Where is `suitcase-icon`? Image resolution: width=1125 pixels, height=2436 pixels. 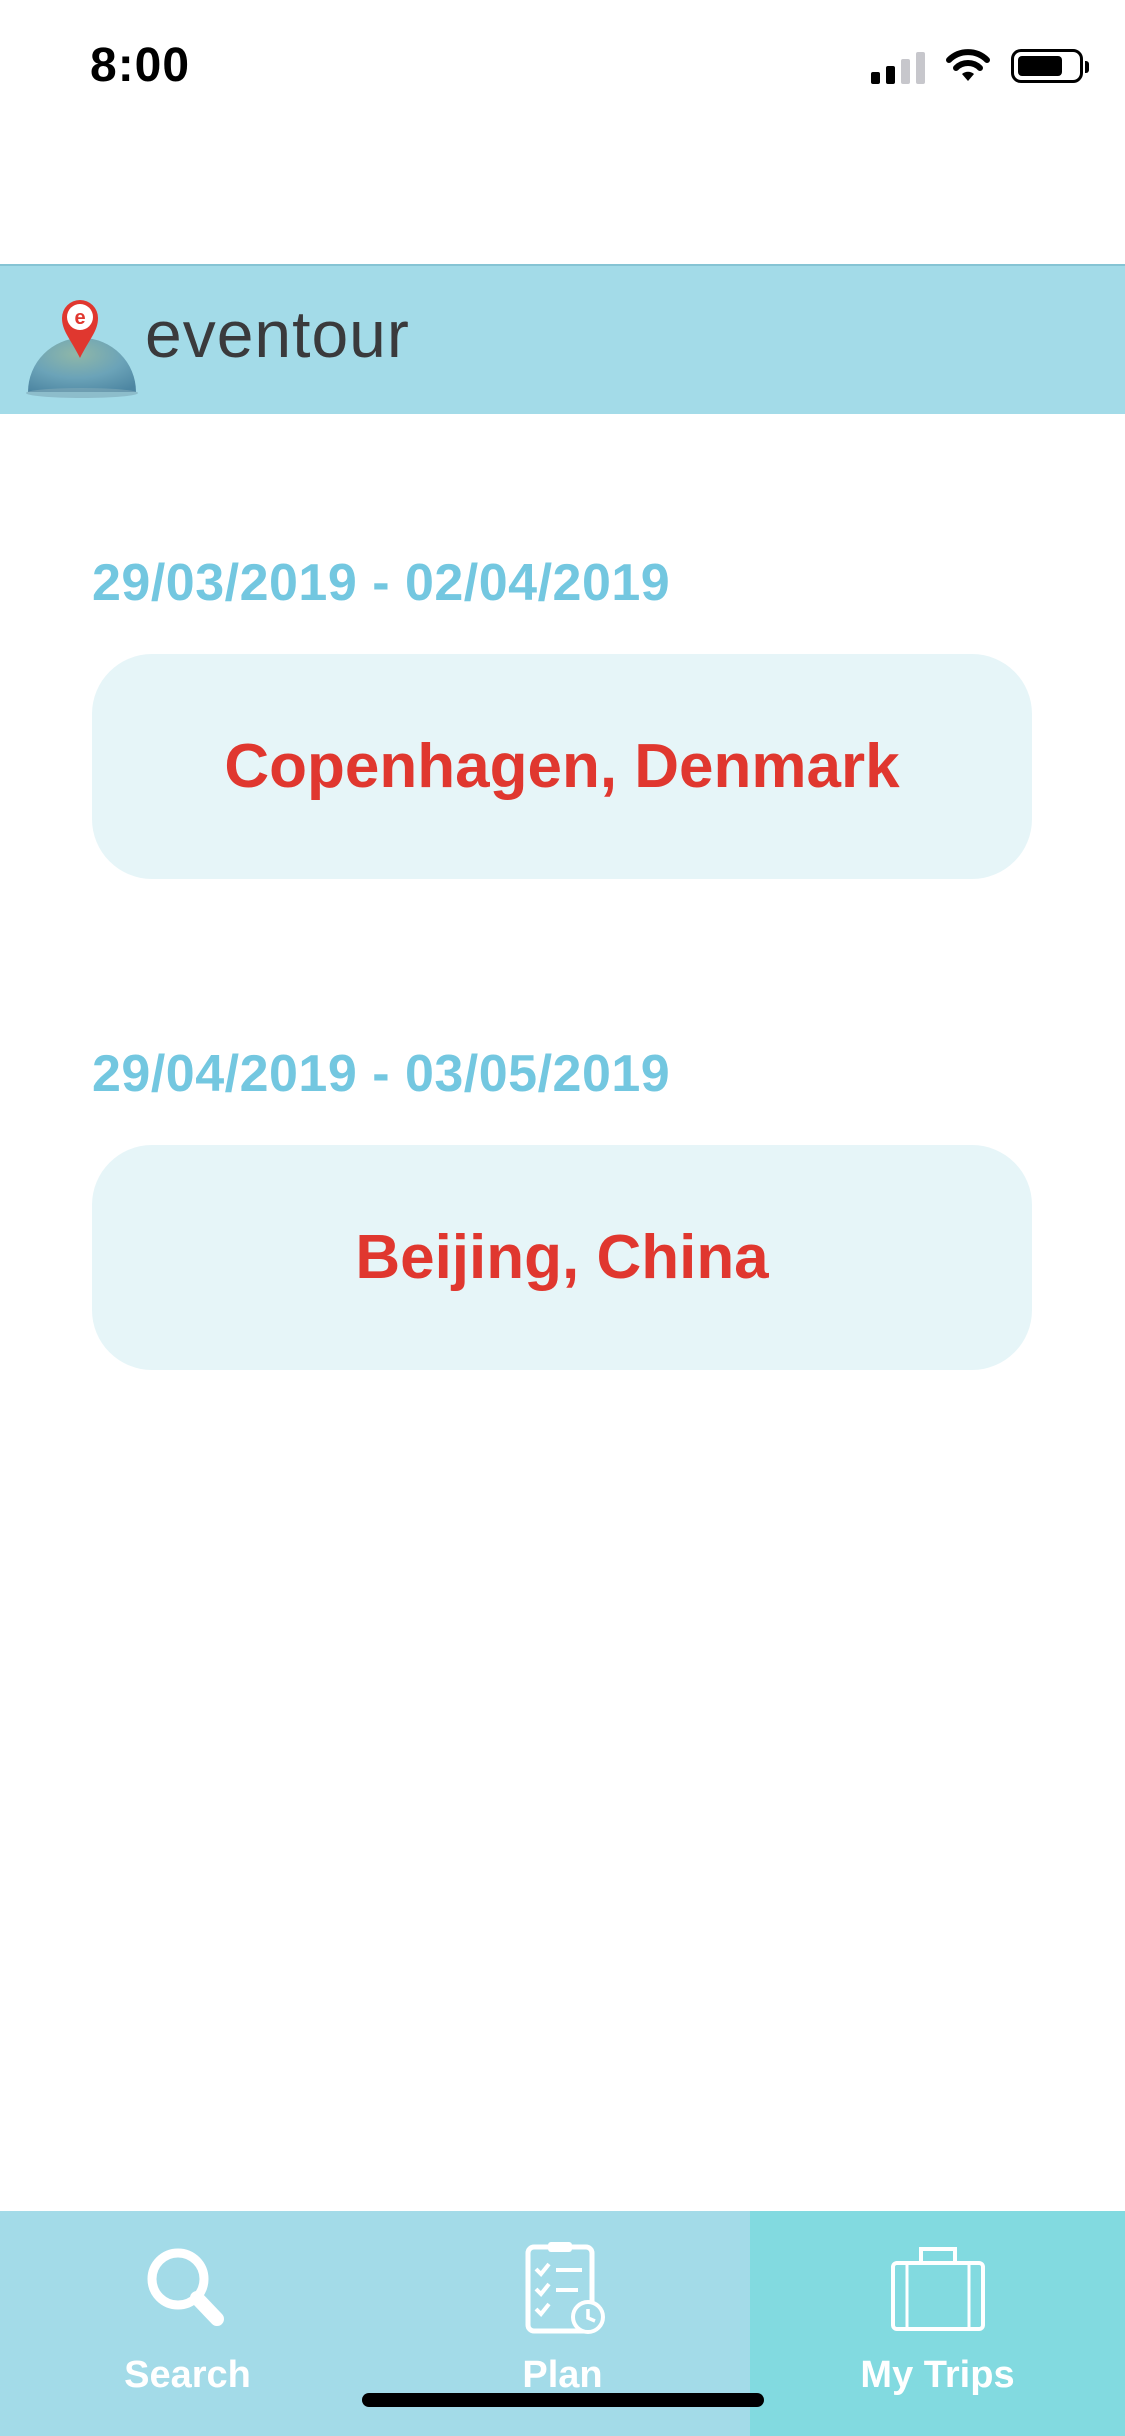
suitcase-icon is located at coordinates (937, 2289).